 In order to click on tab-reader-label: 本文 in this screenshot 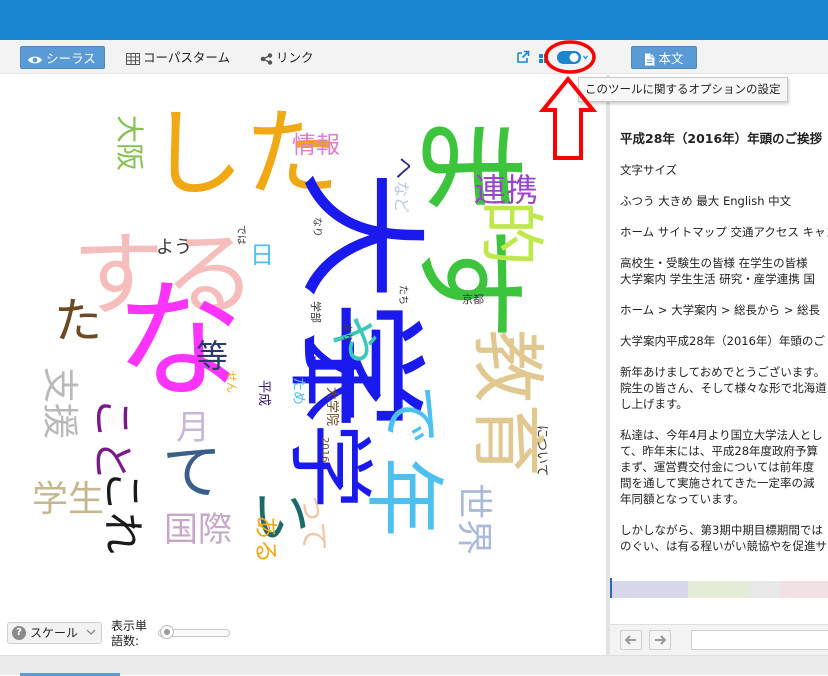, I will do `click(671, 58)`.